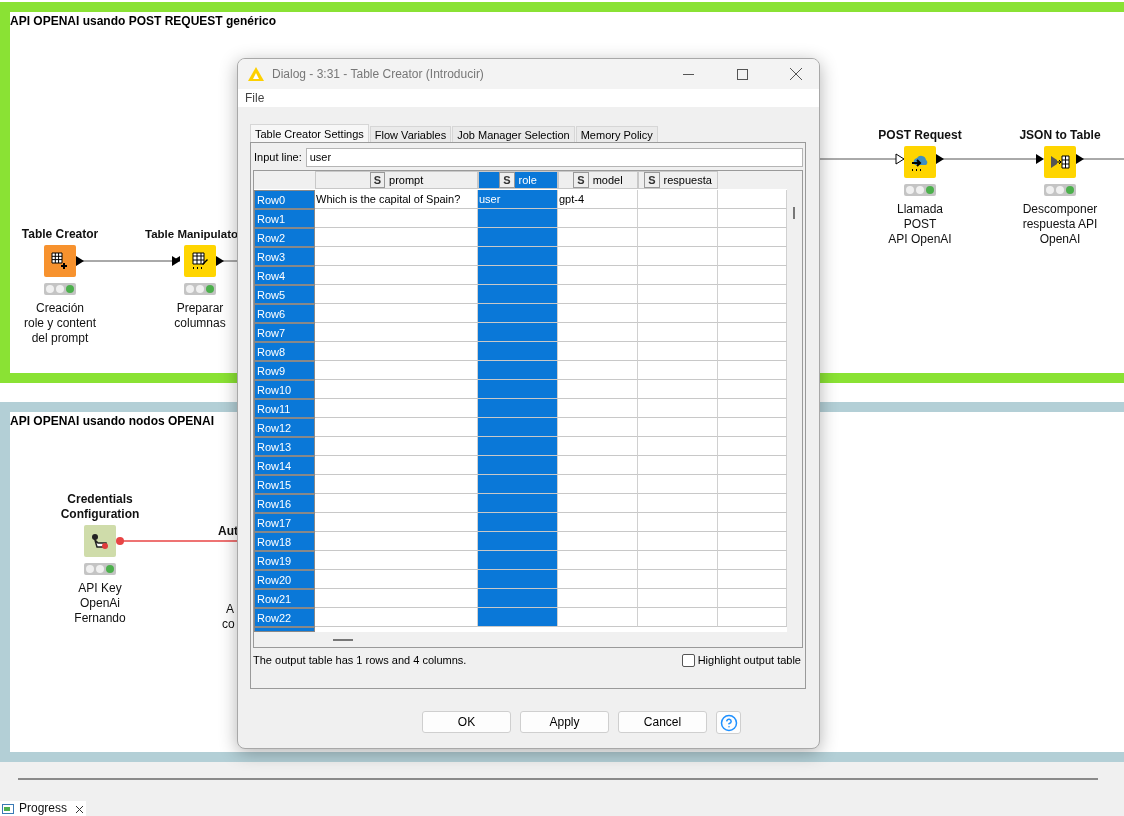 The image size is (1124, 816). Describe the element at coordinates (554, 157) in the screenshot. I see `input-field: user` at that location.